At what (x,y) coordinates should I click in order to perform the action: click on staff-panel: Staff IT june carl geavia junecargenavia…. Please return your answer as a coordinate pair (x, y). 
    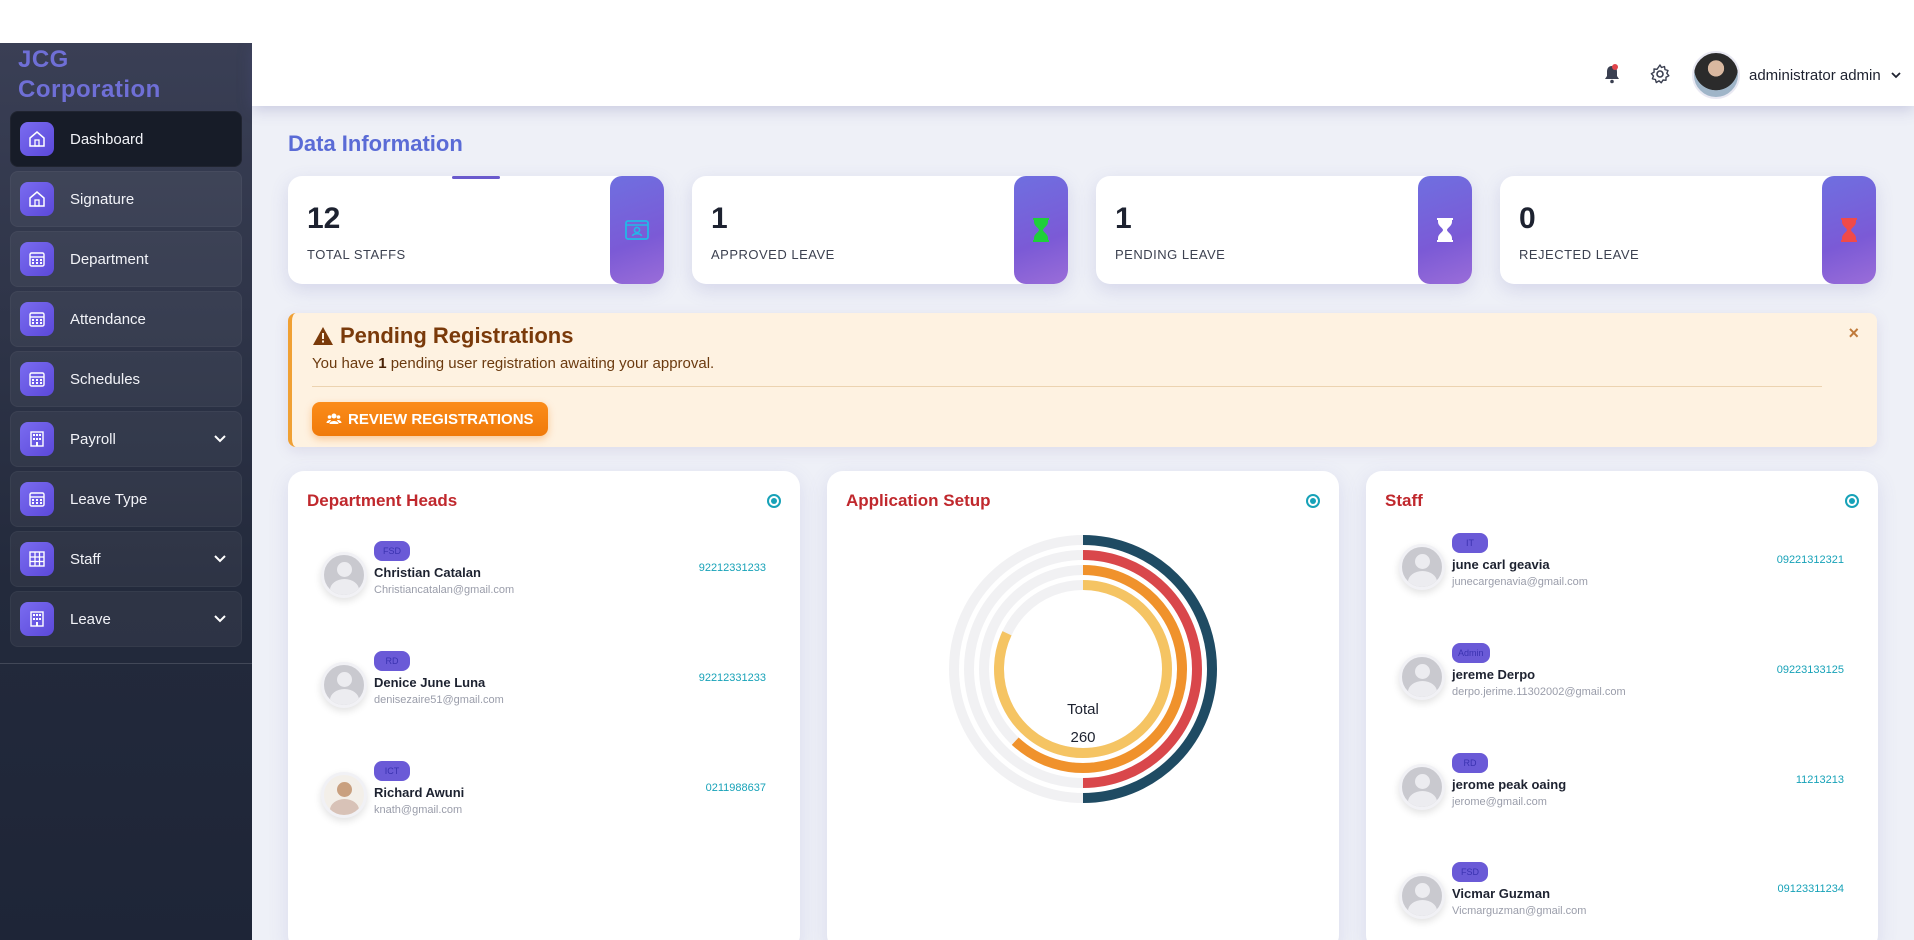
    Looking at the image, I should click on (1622, 705).